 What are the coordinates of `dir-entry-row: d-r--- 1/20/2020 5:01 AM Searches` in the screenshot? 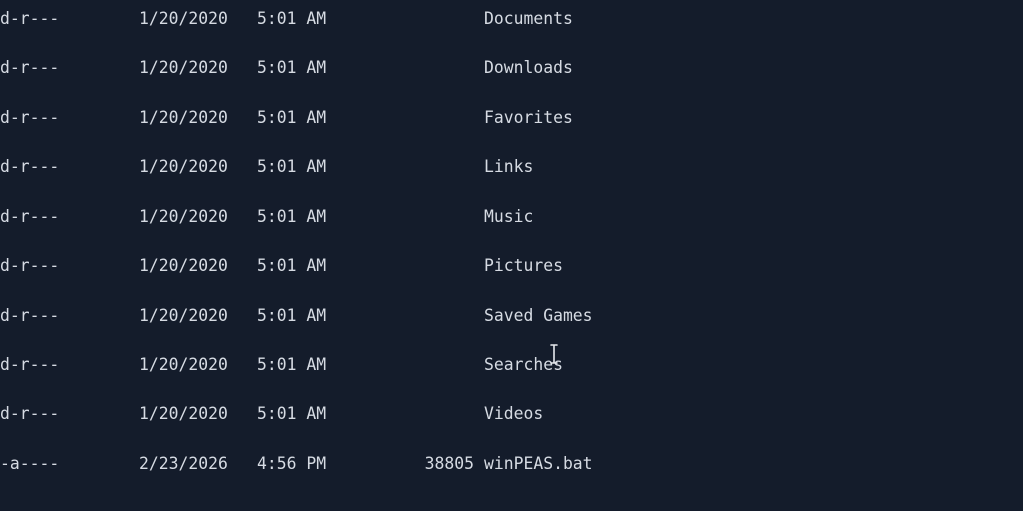 It's located at (511, 365).